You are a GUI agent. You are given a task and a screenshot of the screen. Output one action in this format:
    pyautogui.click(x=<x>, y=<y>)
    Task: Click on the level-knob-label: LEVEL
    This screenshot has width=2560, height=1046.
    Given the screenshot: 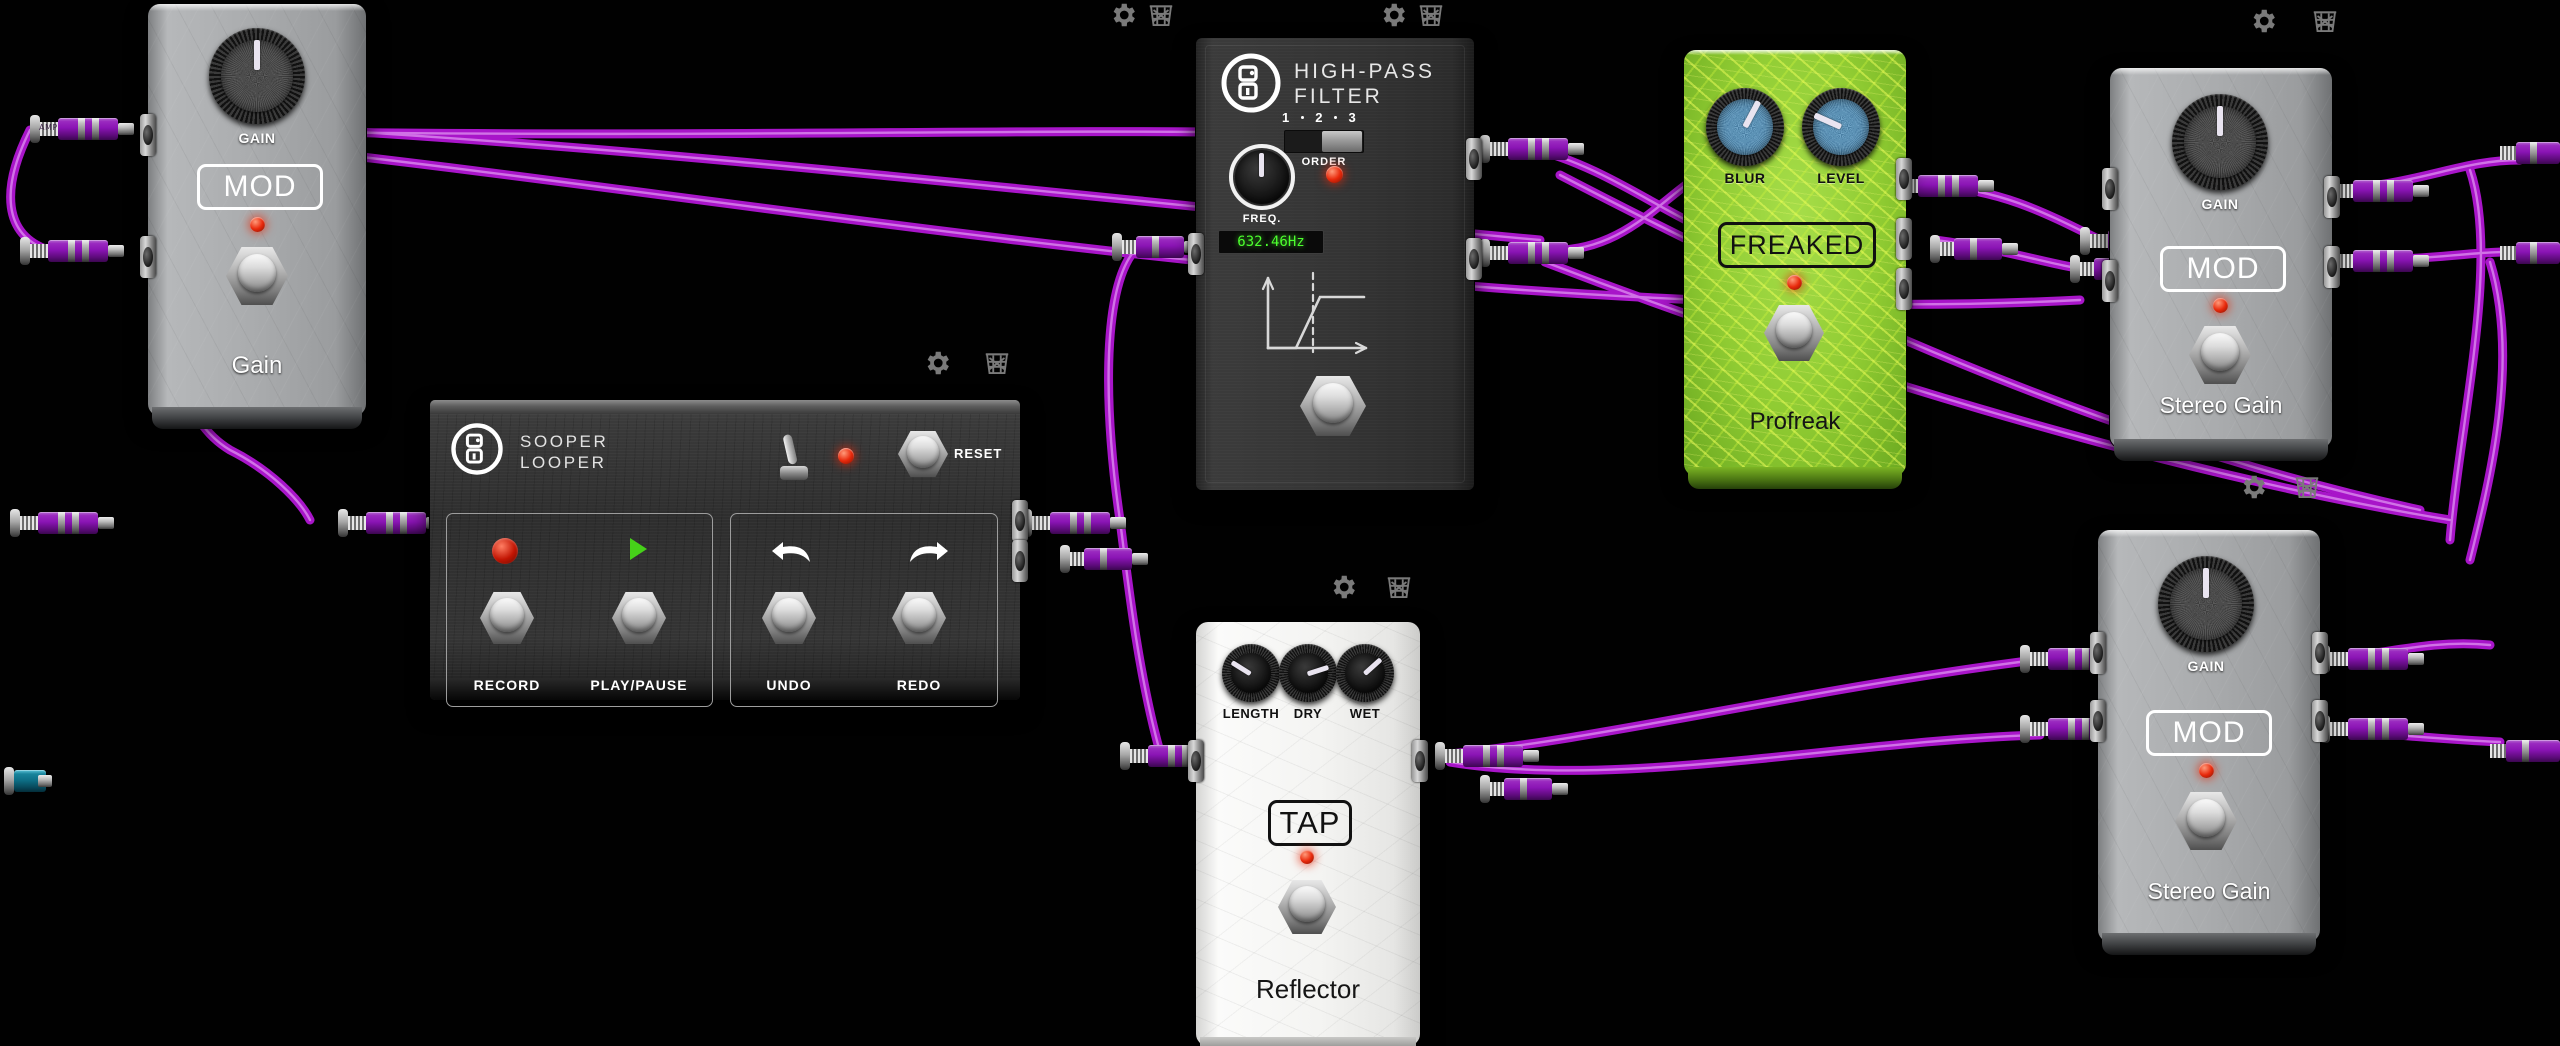 What is the action you would take?
    pyautogui.click(x=1841, y=178)
    